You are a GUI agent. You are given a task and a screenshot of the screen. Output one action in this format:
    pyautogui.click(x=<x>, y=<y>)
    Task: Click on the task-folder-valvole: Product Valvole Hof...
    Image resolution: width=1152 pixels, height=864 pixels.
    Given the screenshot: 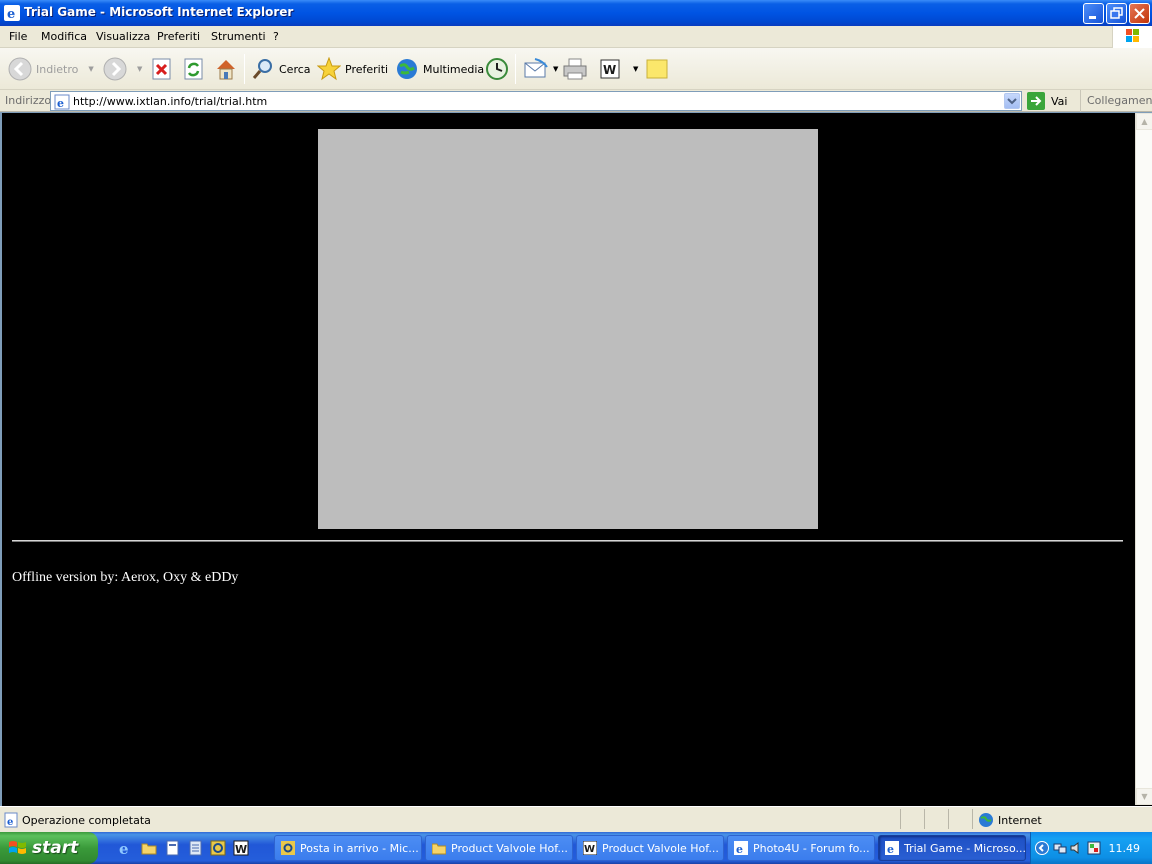 What is the action you would take?
    pyautogui.click(x=499, y=848)
    